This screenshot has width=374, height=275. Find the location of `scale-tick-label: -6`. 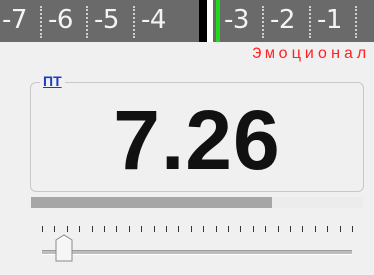

scale-tick-label: -6 is located at coordinates (60, 20).